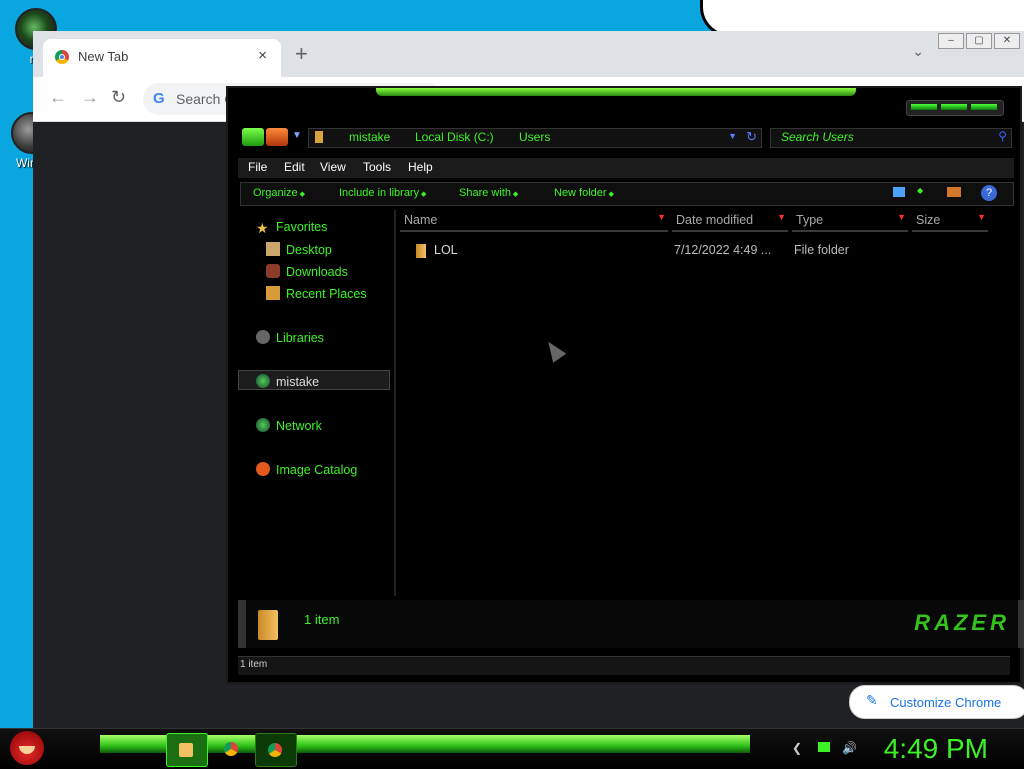  I want to click on file-row: LOL 7/12/2022 4:49 ... File folder, so click(712, 251).